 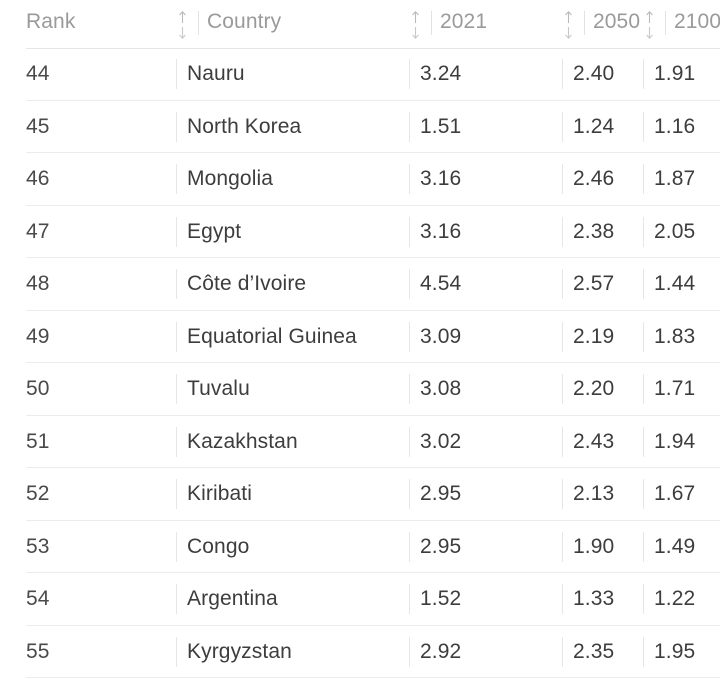 I want to click on cell-y2100: 1.44, so click(x=681, y=284).